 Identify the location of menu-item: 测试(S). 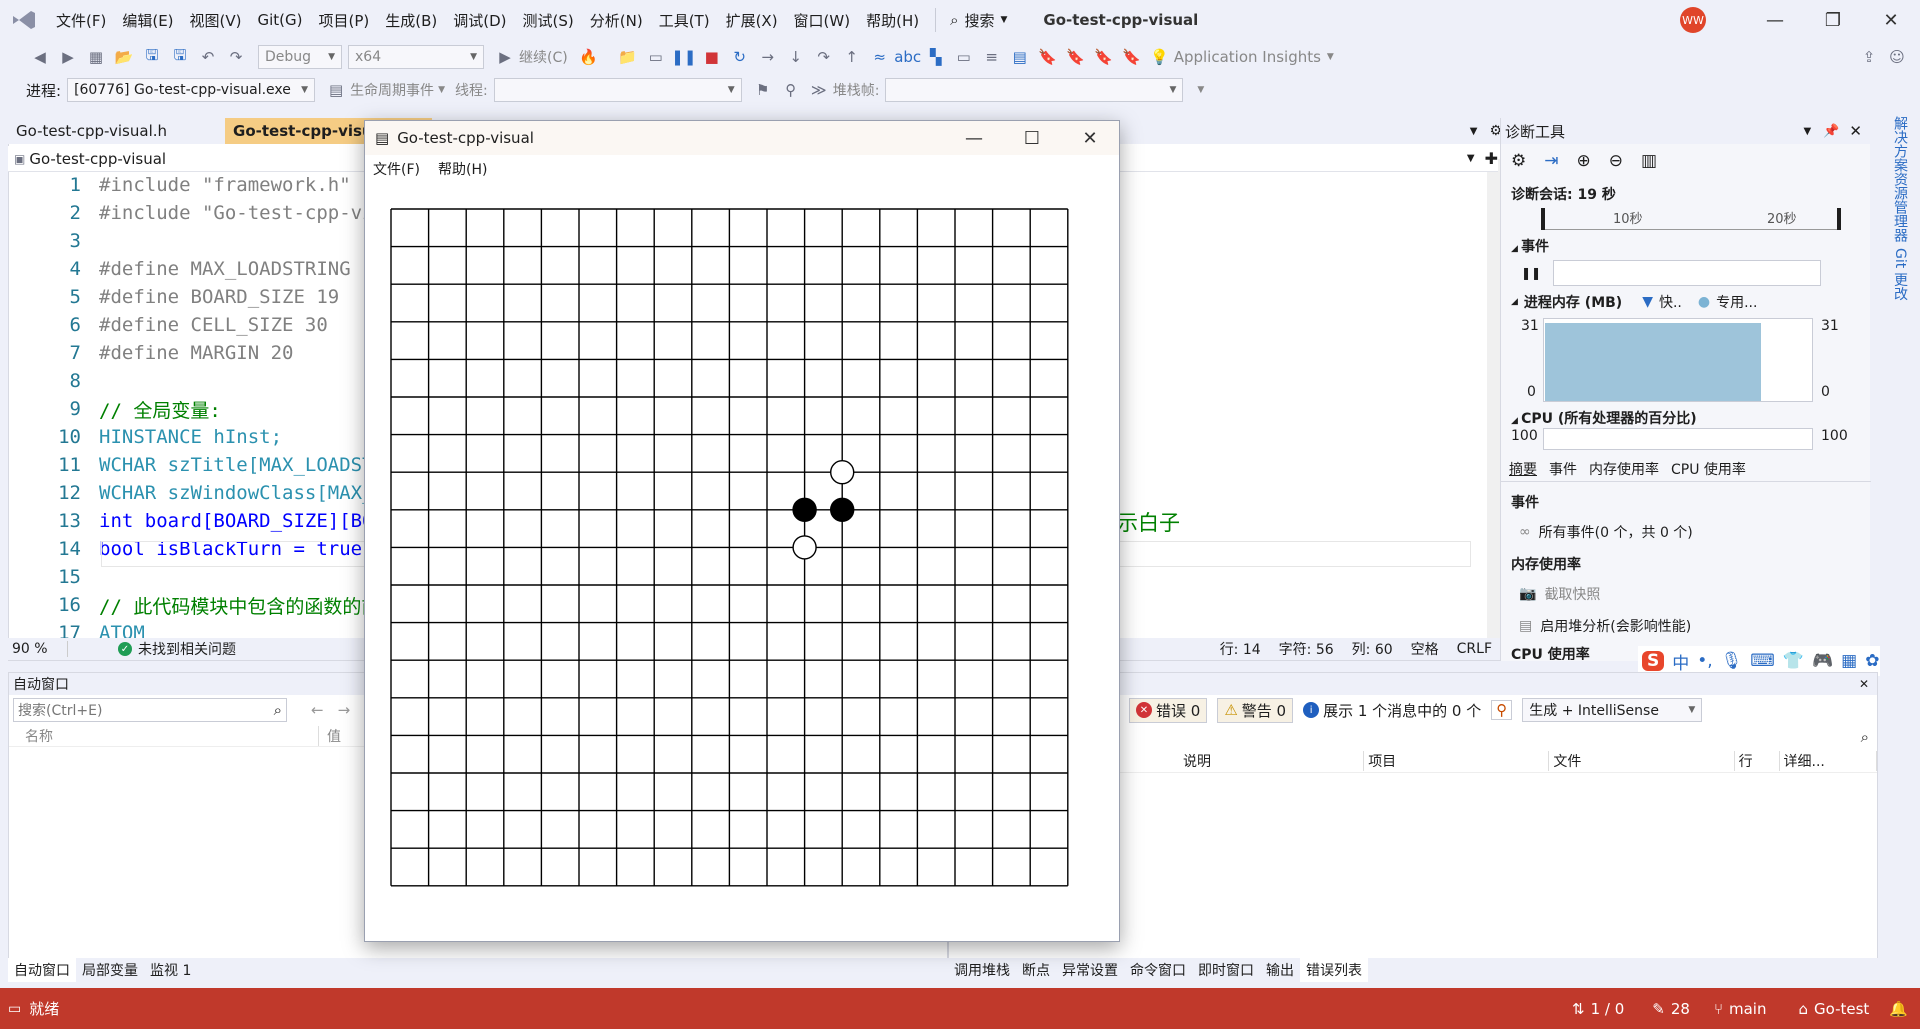
(548, 20).